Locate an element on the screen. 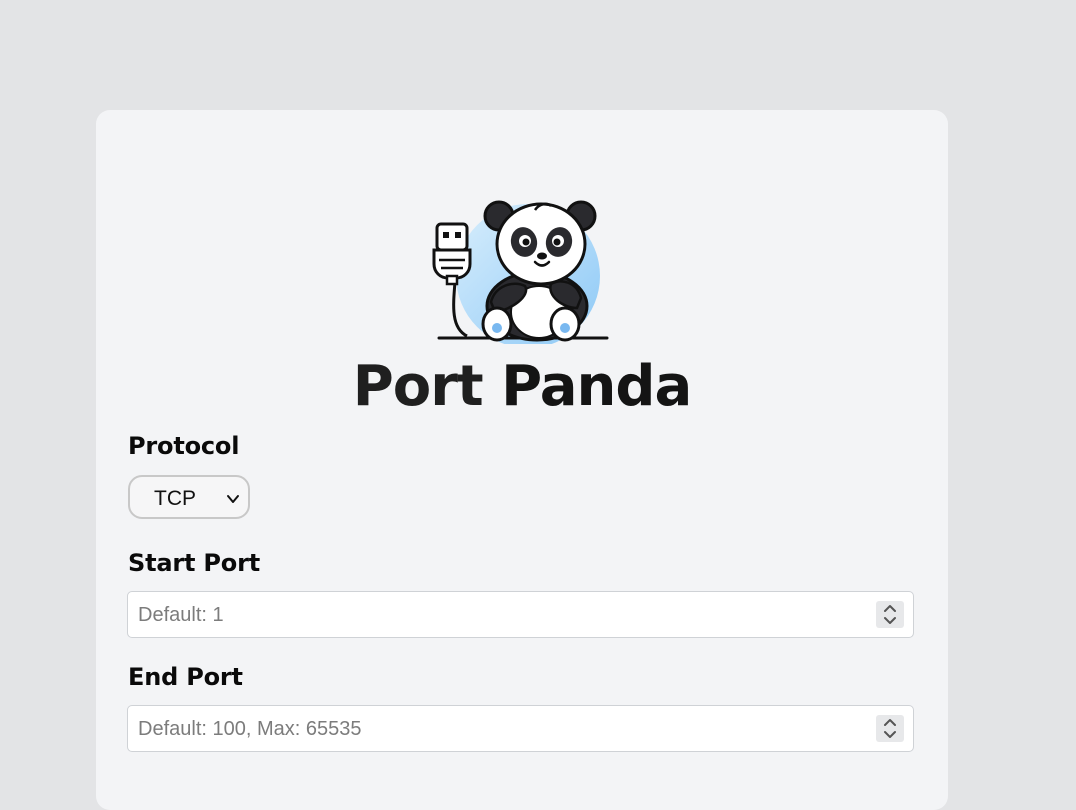 The height and width of the screenshot is (810, 1076). chevron-down-icon is located at coordinates (233, 499).